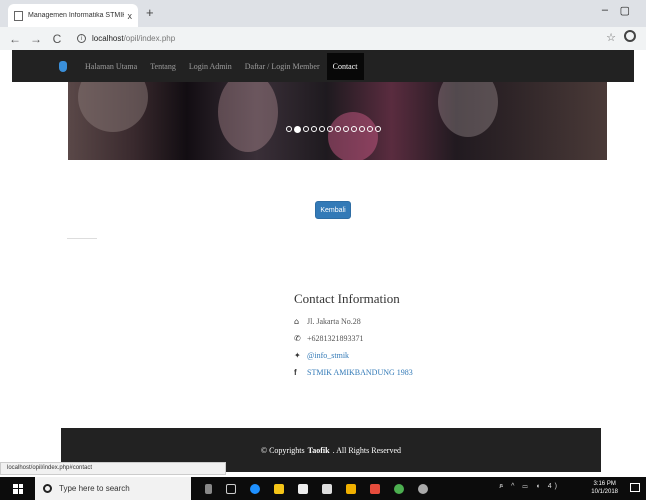 The width and height of the screenshot is (646, 500). What do you see at coordinates (231, 488) in the screenshot?
I see `task-view-icon` at bounding box center [231, 488].